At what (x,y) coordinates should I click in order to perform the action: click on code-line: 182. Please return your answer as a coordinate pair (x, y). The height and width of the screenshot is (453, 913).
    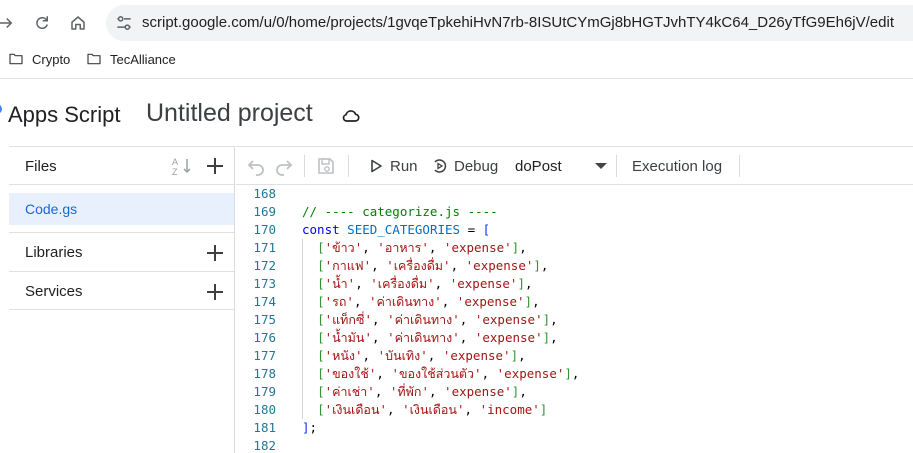
    Looking at the image, I should click on (574, 445).